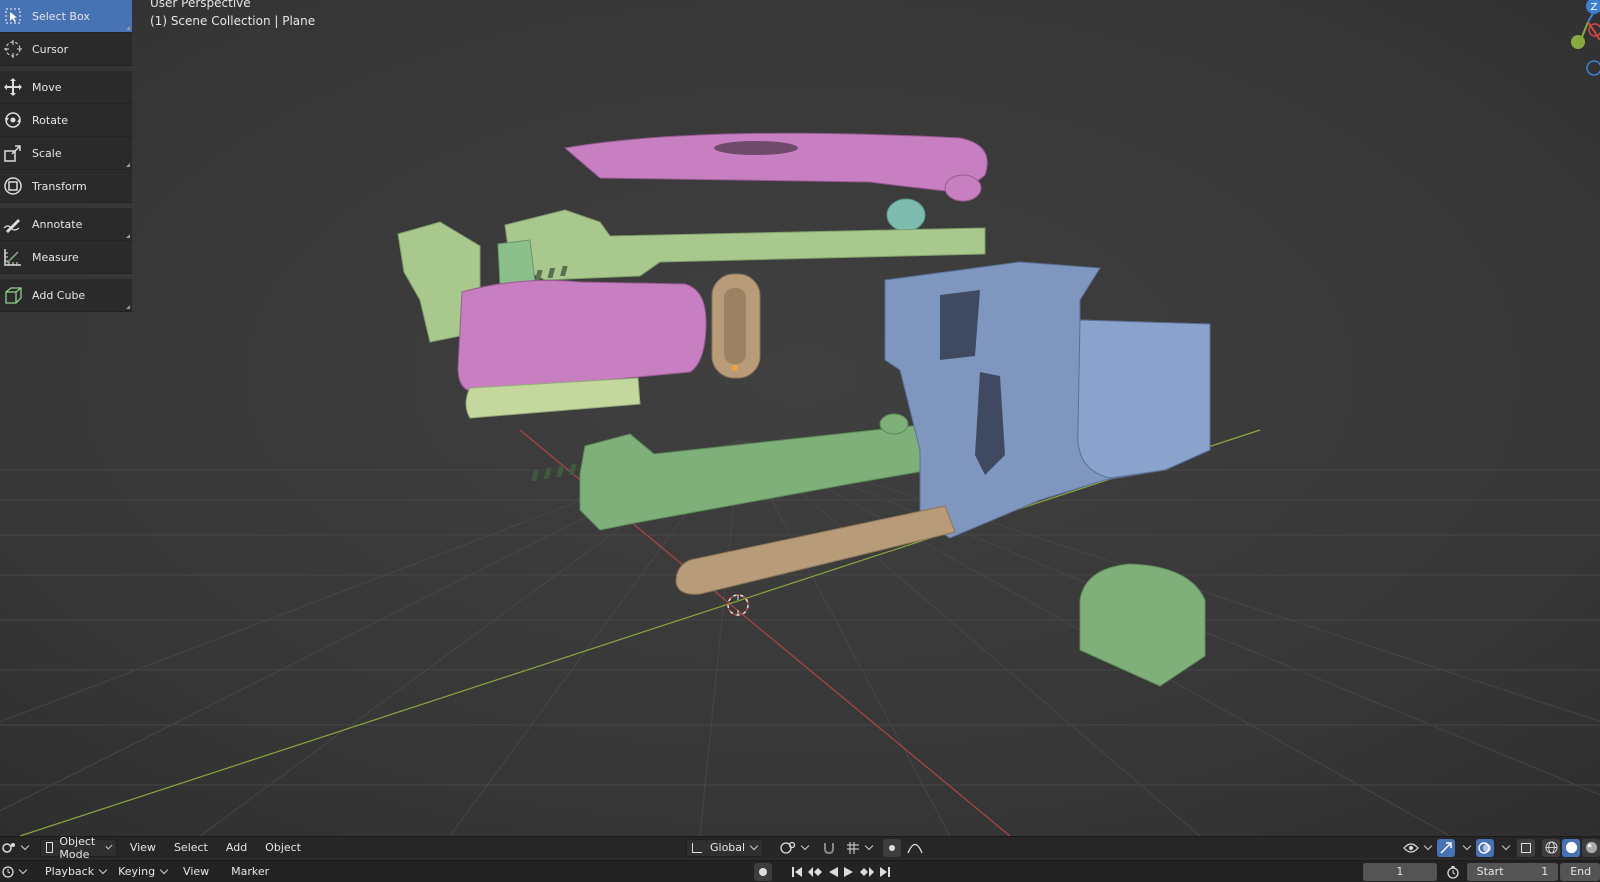 This screenshot has height=882, width=1600. What do you see at coordinates (13, 186) in the screenshot?
I see `transform-icon` at bounding box center [13, 186].